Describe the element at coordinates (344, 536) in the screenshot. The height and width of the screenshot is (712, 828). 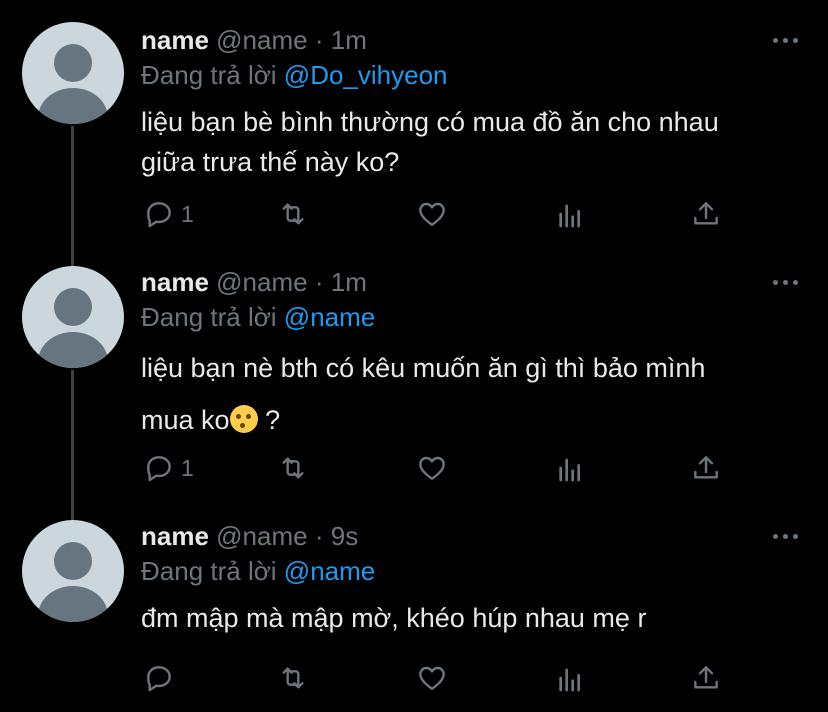
I see `timestamp: 9s` at that location.